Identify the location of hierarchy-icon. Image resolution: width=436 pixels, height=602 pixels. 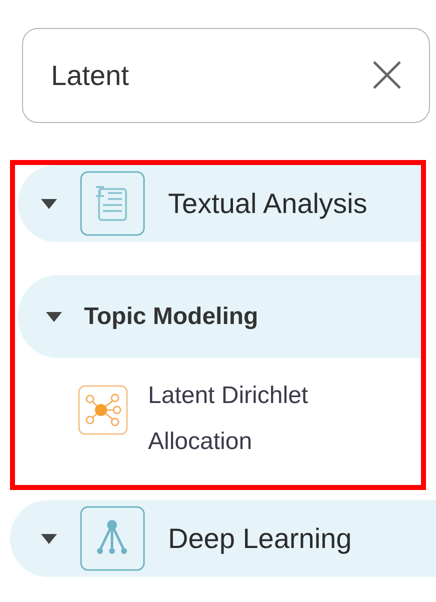
(112, 538).